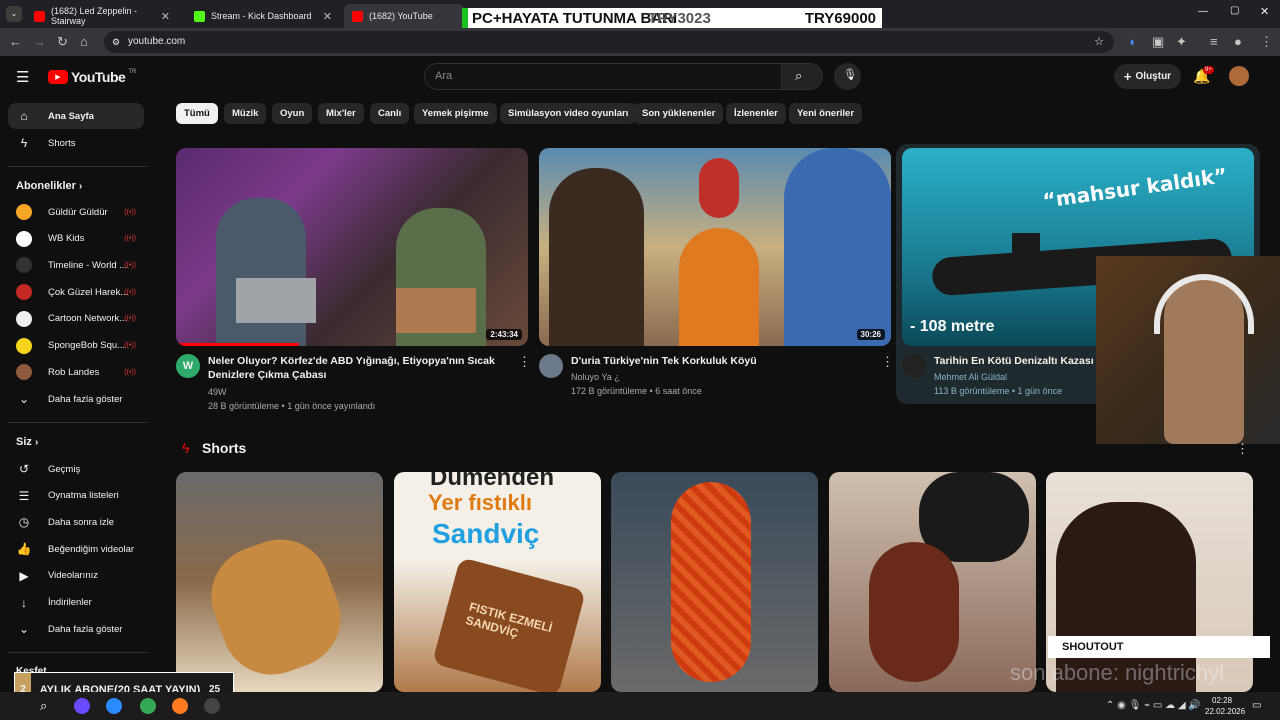  I want to click on create-button: + Oluştur, so click(1147, 76).